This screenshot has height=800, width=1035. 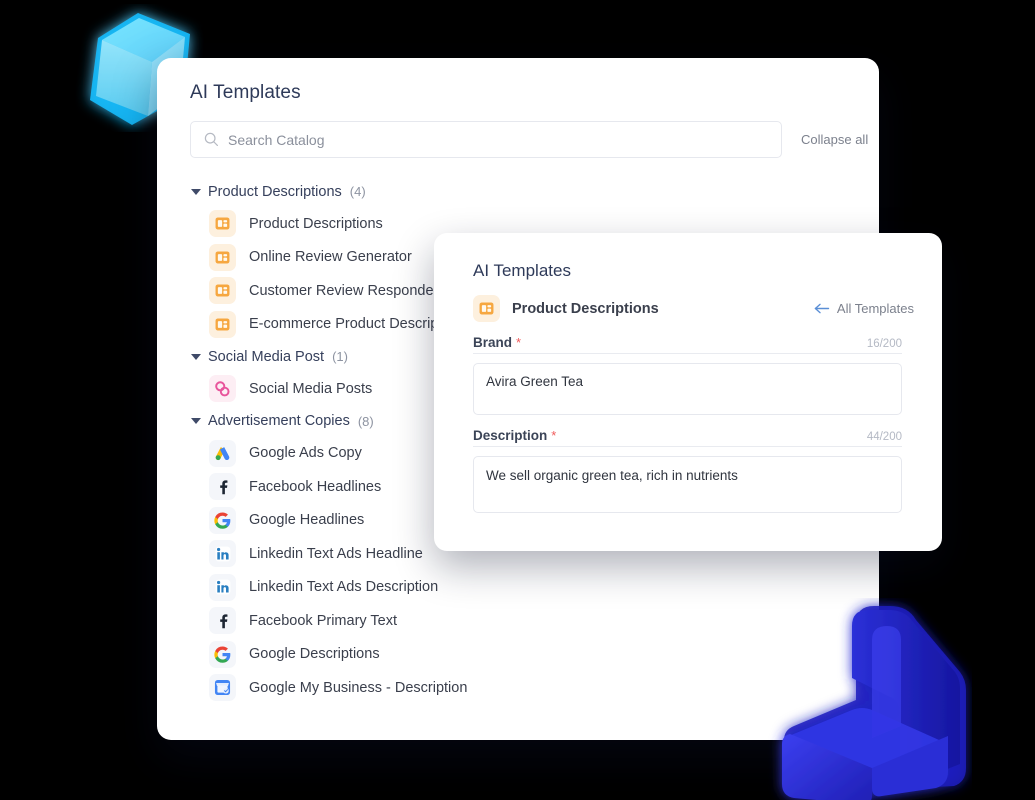 I want to click on description-field-label: Description, so click(x=510, y=435).